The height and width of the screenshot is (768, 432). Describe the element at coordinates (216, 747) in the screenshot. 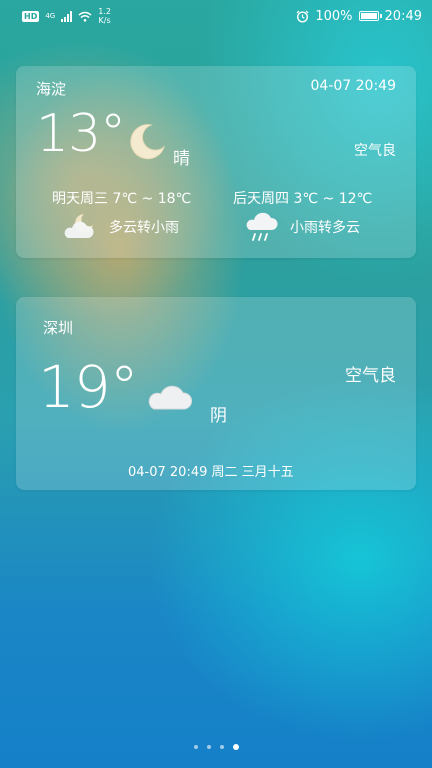

I see `page-indicator` at that location.